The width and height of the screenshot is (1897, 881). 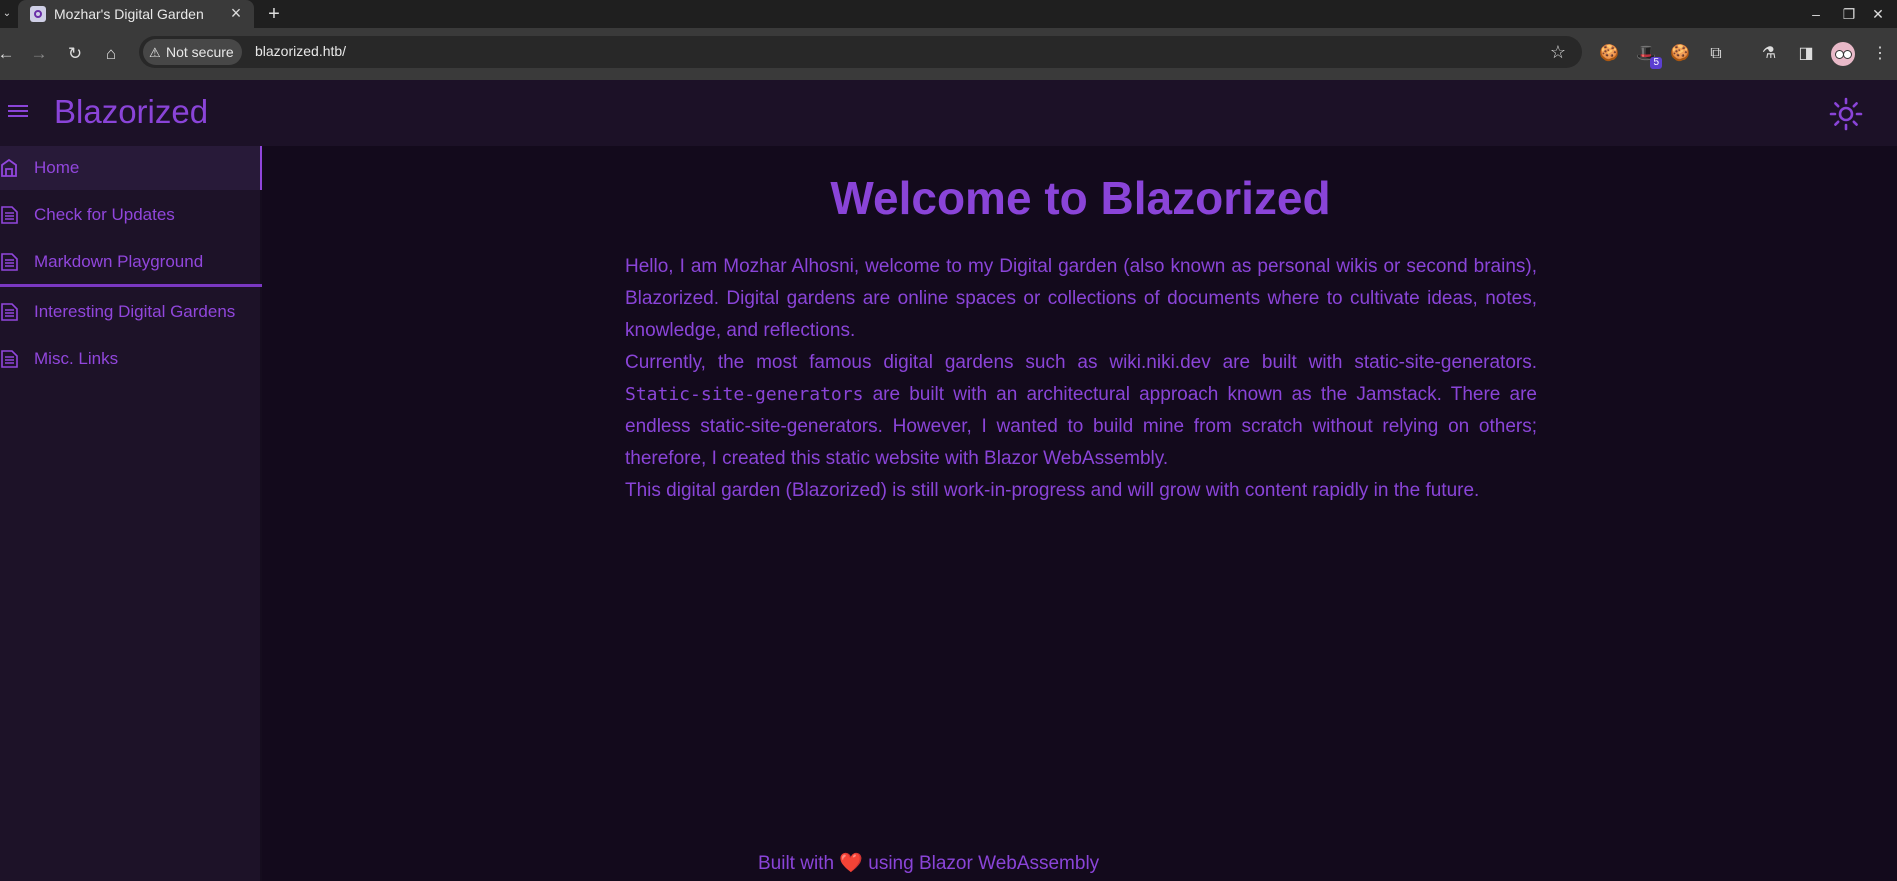 I want to click on menu-toggle-icon, so click(x=18, y=112).